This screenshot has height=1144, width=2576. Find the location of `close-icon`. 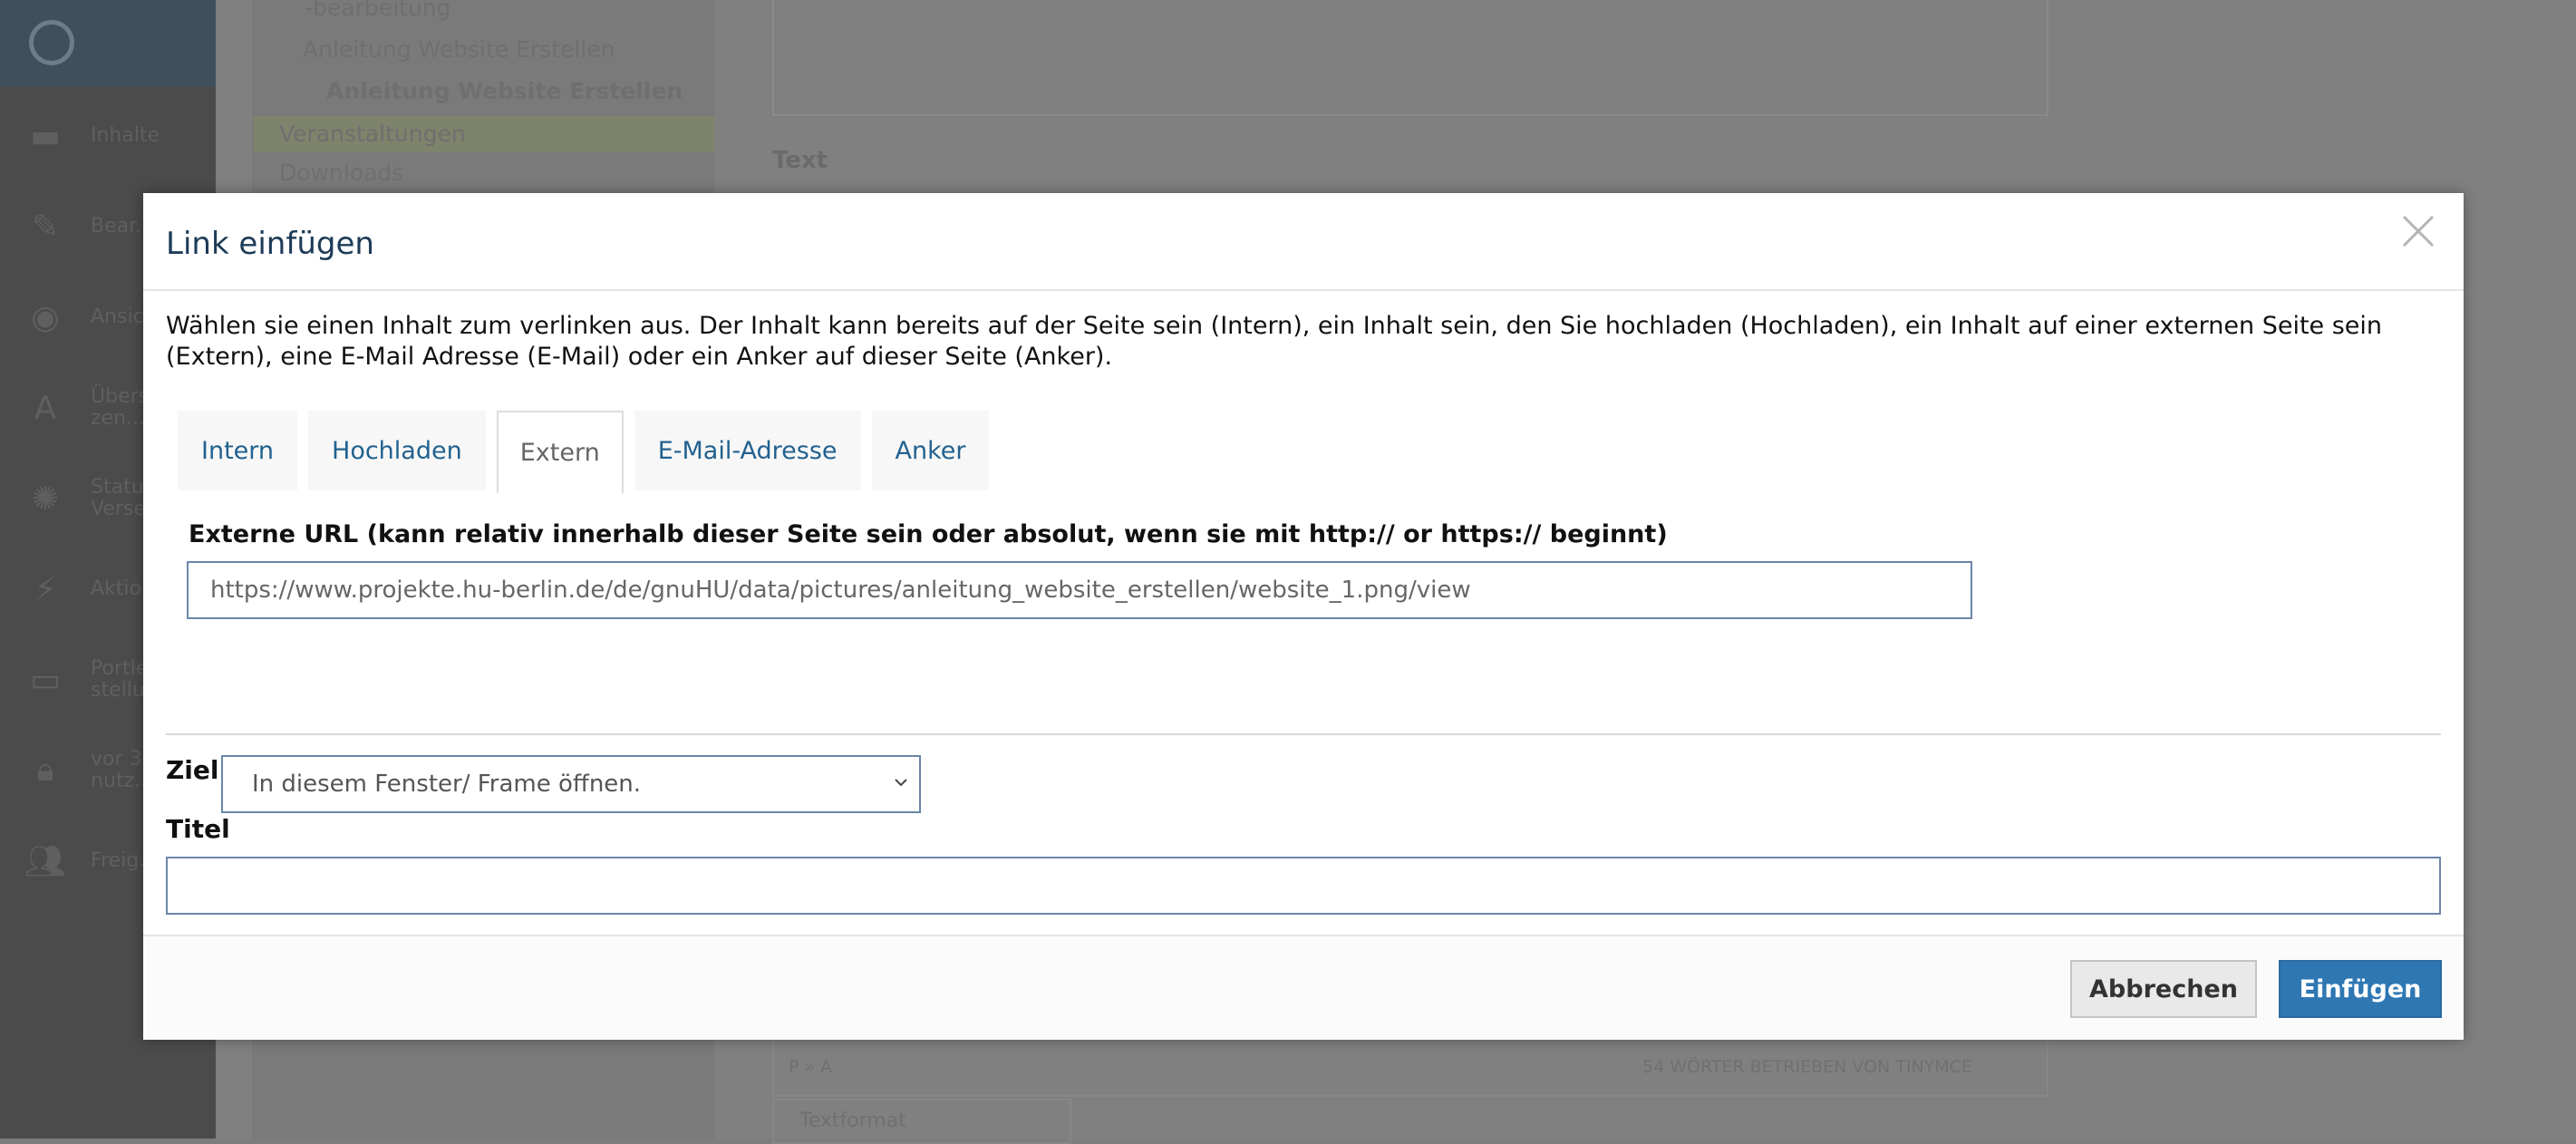

close-icon is located at coordinates (2418, 231).